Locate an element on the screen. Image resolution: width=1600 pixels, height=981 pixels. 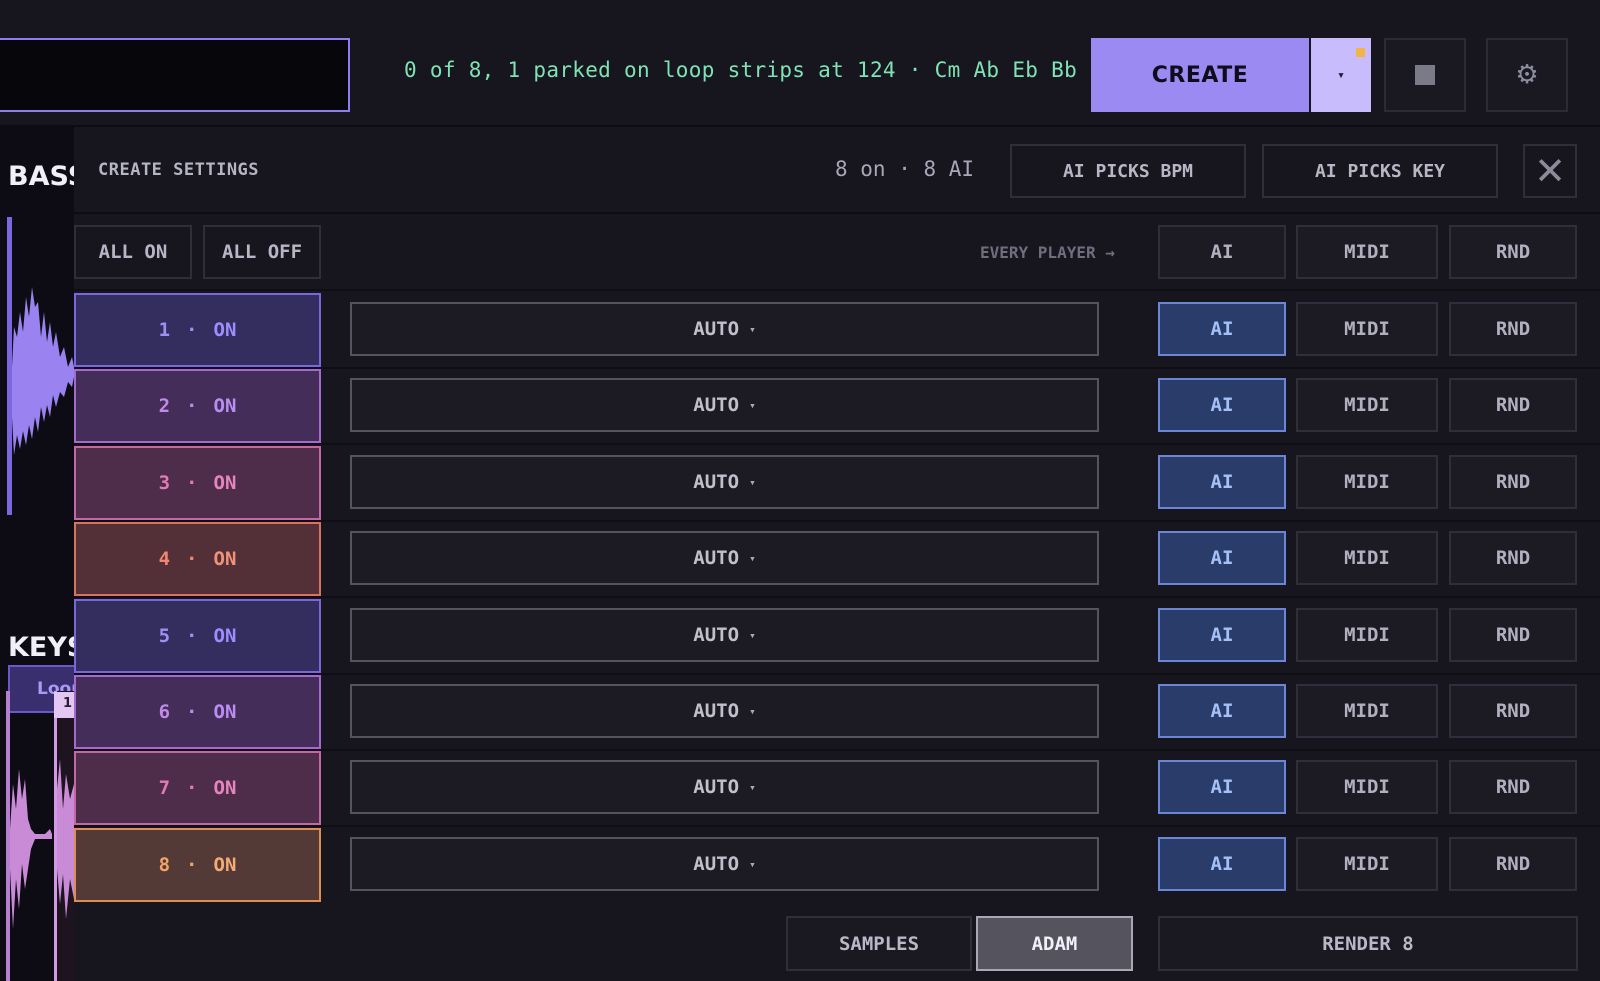
player-number: 2 is located at coordinates (164, 406).